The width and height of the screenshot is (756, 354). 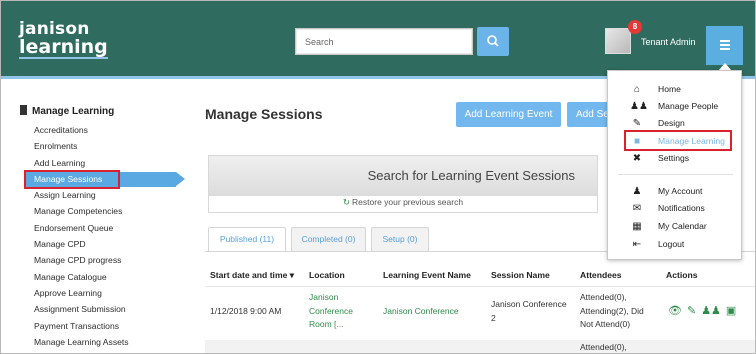 I want to click on sidebar-item-accreditations: Accreditations, so click(x=81, y=130).